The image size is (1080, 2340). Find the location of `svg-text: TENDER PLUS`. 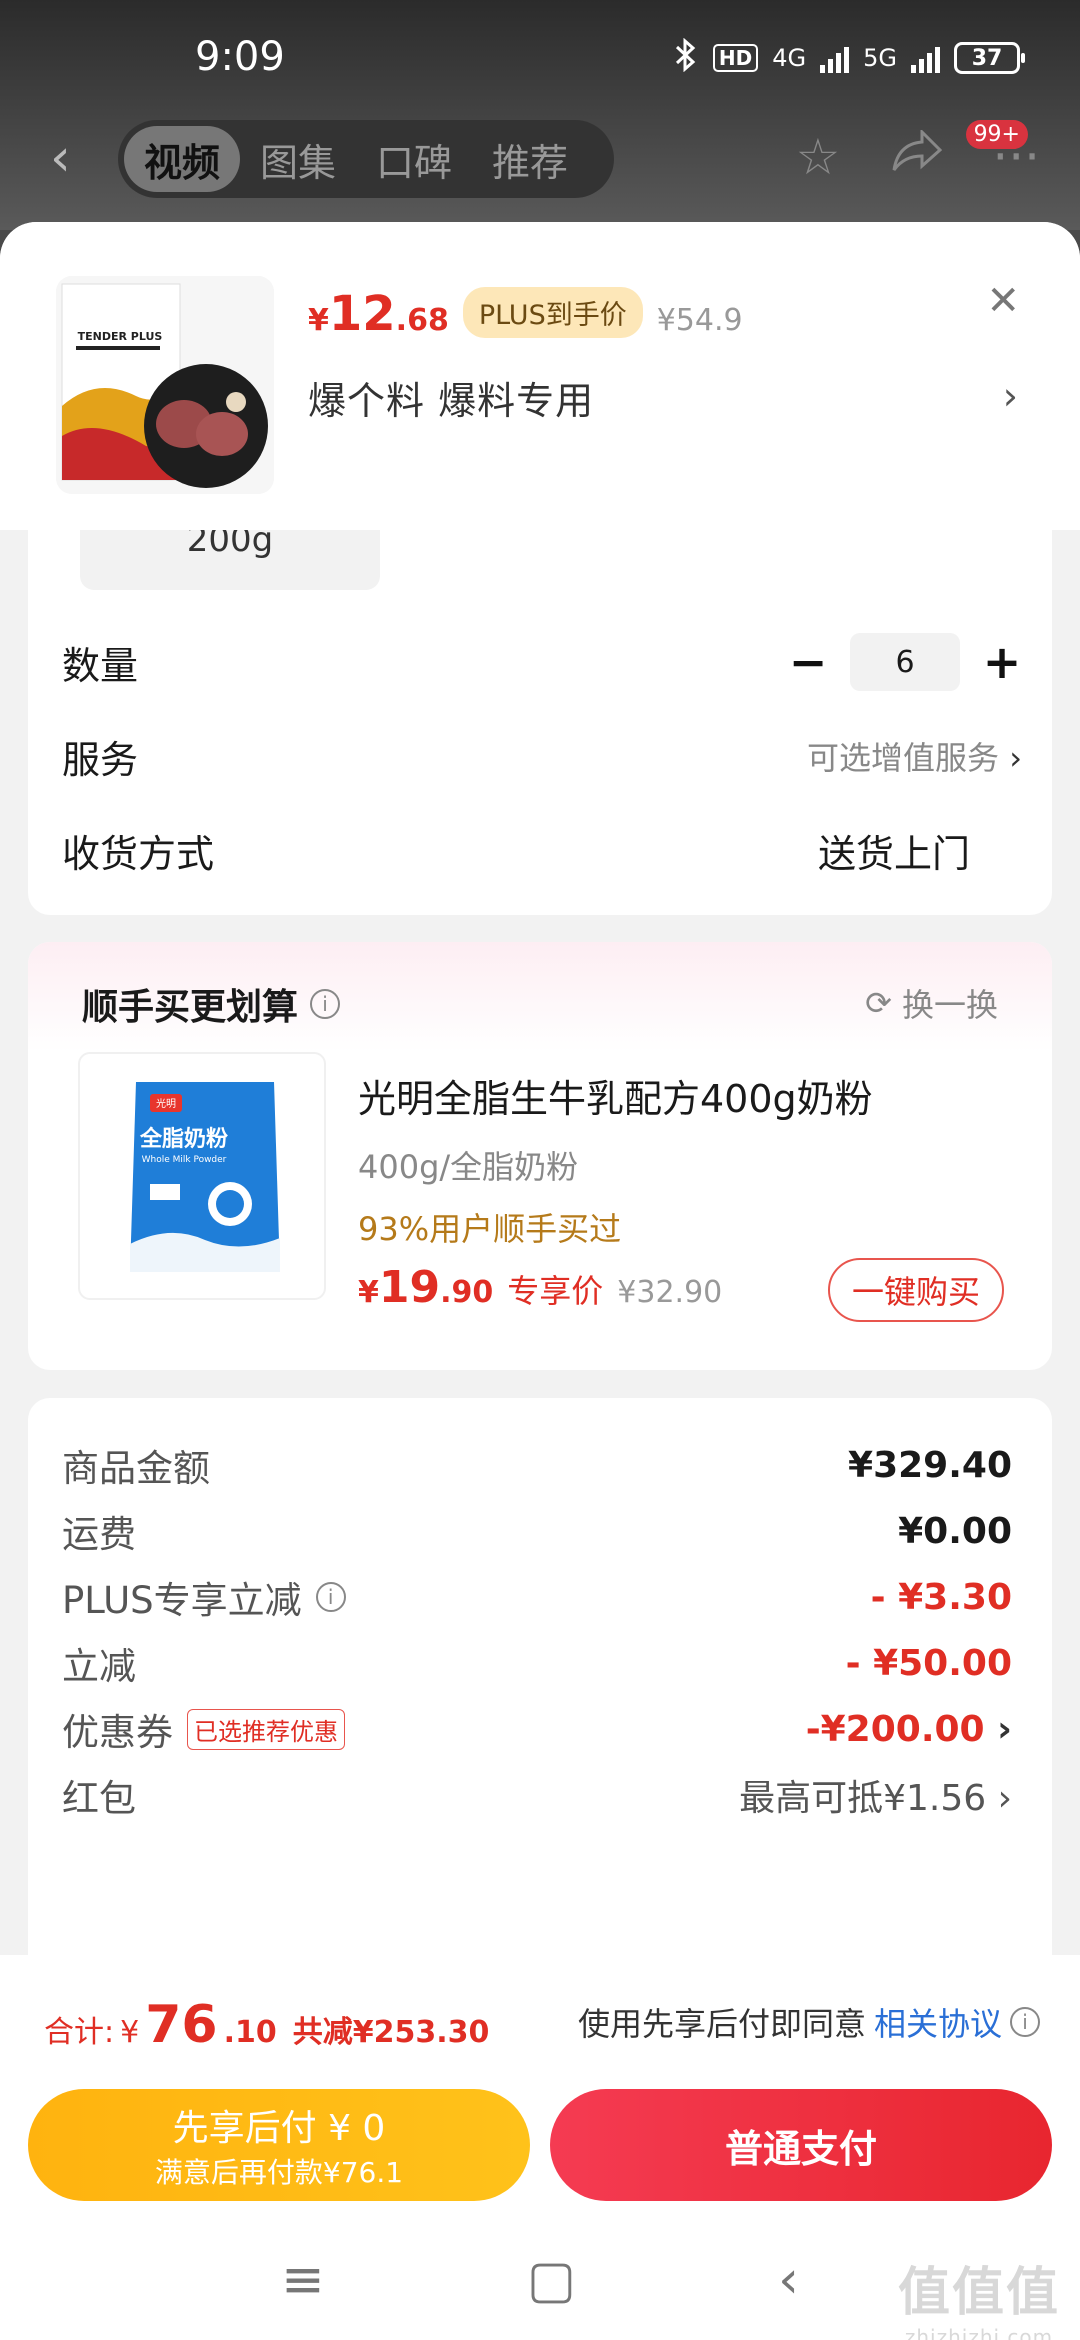

svg-text: TENDER PLUS is located at coordinates (120, 336).